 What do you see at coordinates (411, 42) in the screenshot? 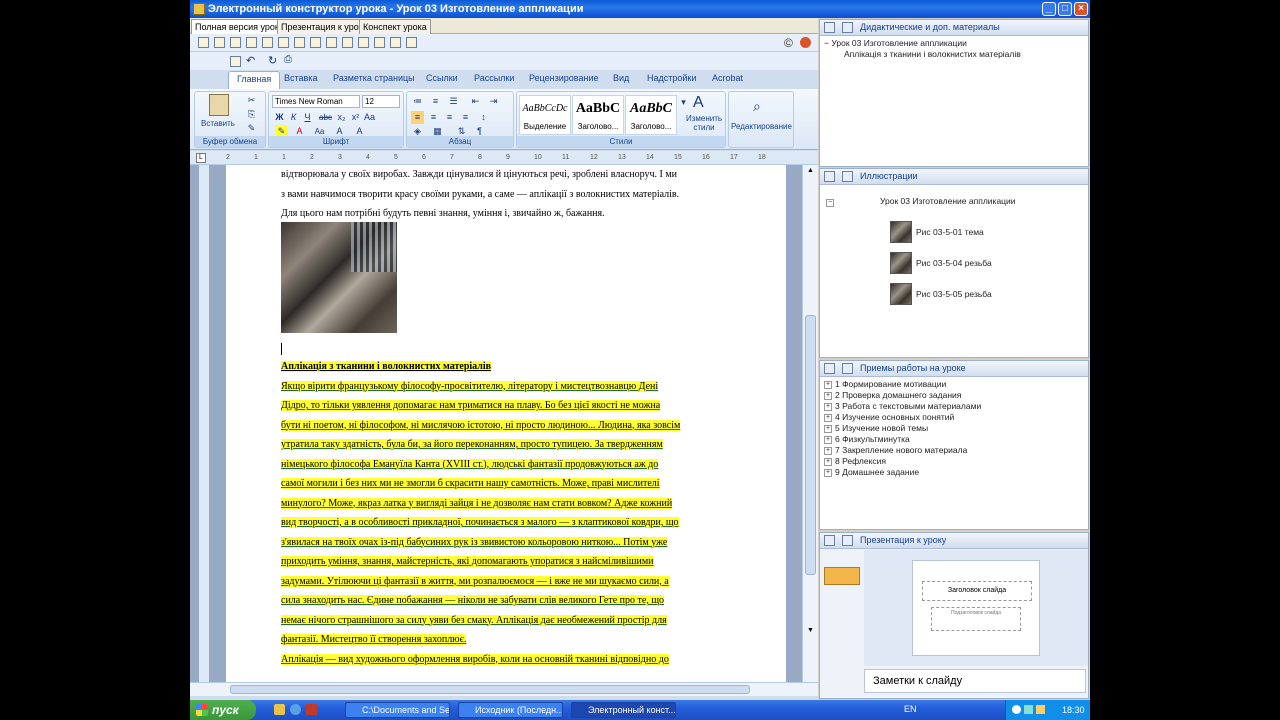
I see `lines-alt-icon` at bounding box center [411, 42].